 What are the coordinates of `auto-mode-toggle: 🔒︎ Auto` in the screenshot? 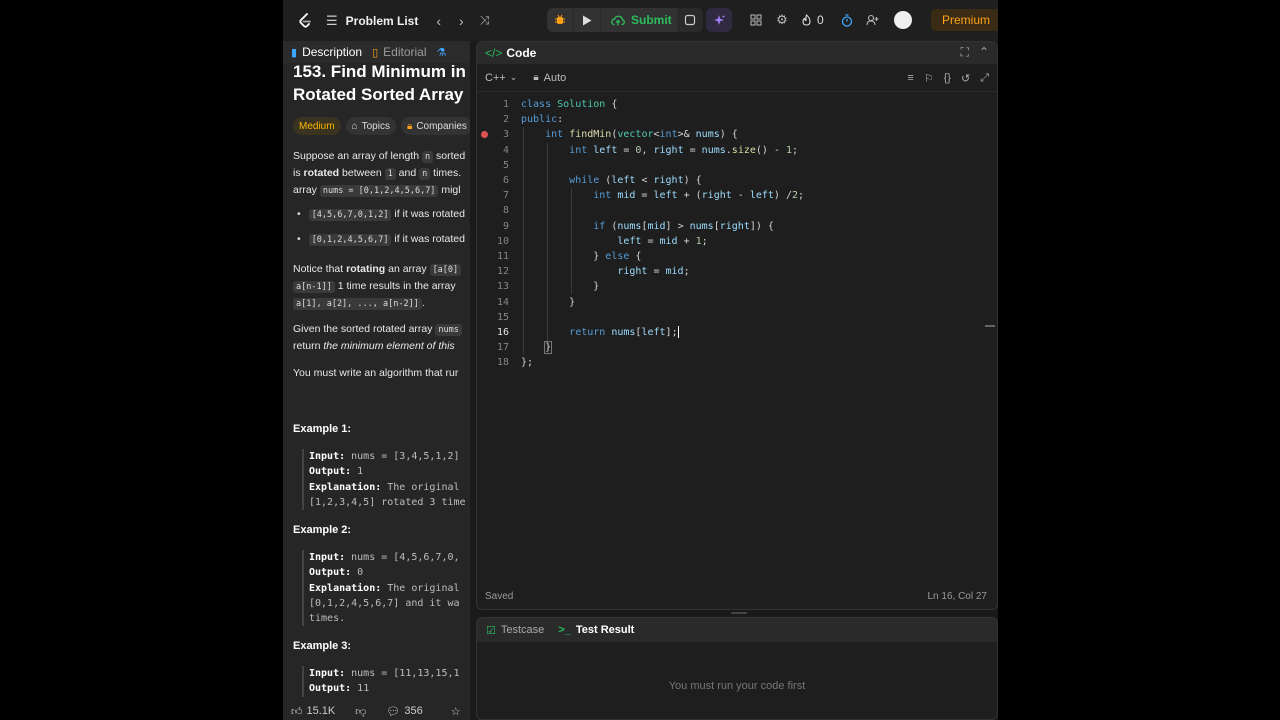 It's located at (549, 78).